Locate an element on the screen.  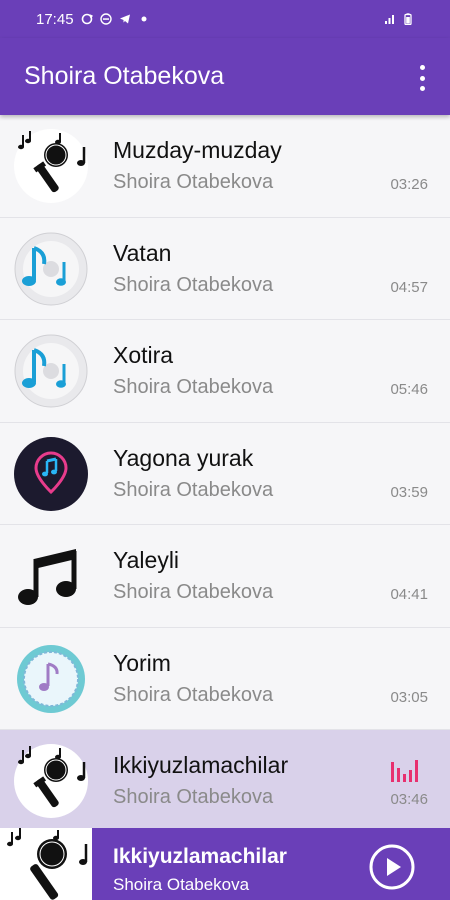
now-playing-artist: Shoira Otabekova is located at coordinates (181, 884).